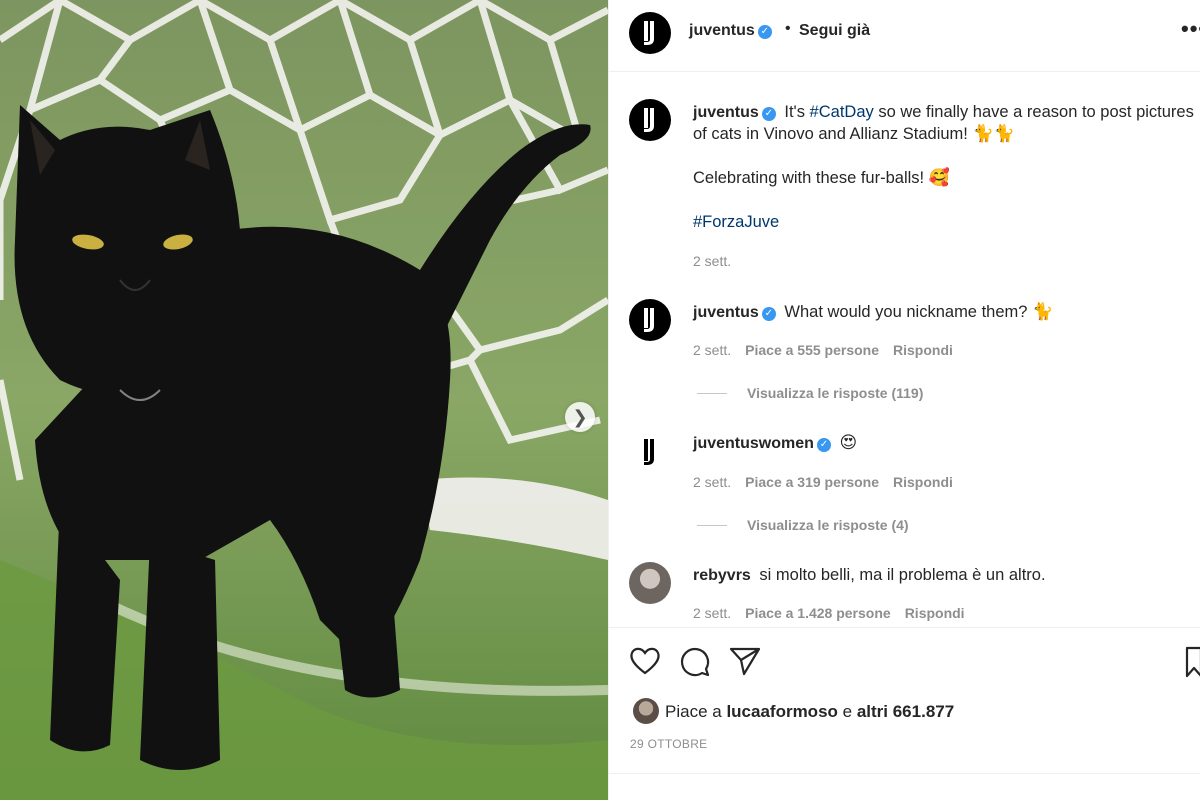 The width and height of the screenshot is (1200, 800). Describe the element at coordinates (797, 112) in the screenshot. I see `caption-text: It's` at that location.